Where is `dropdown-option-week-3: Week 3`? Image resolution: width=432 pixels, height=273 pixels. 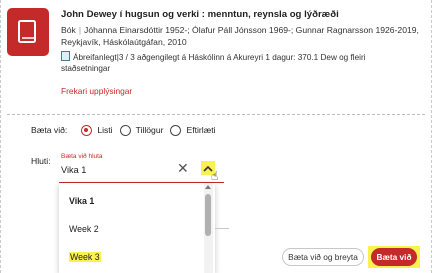 dropdown-option-week-3: Week 3 is located at coordinates (85, 257).